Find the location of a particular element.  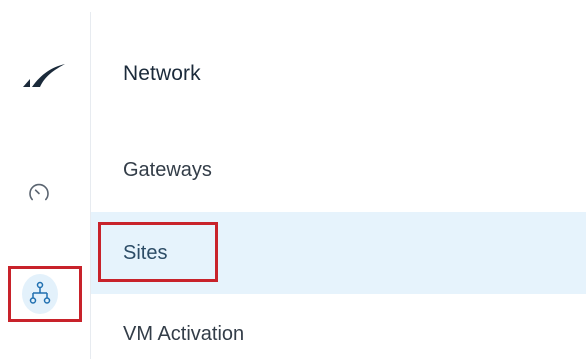

network-button is located at coordinates (40, 294).